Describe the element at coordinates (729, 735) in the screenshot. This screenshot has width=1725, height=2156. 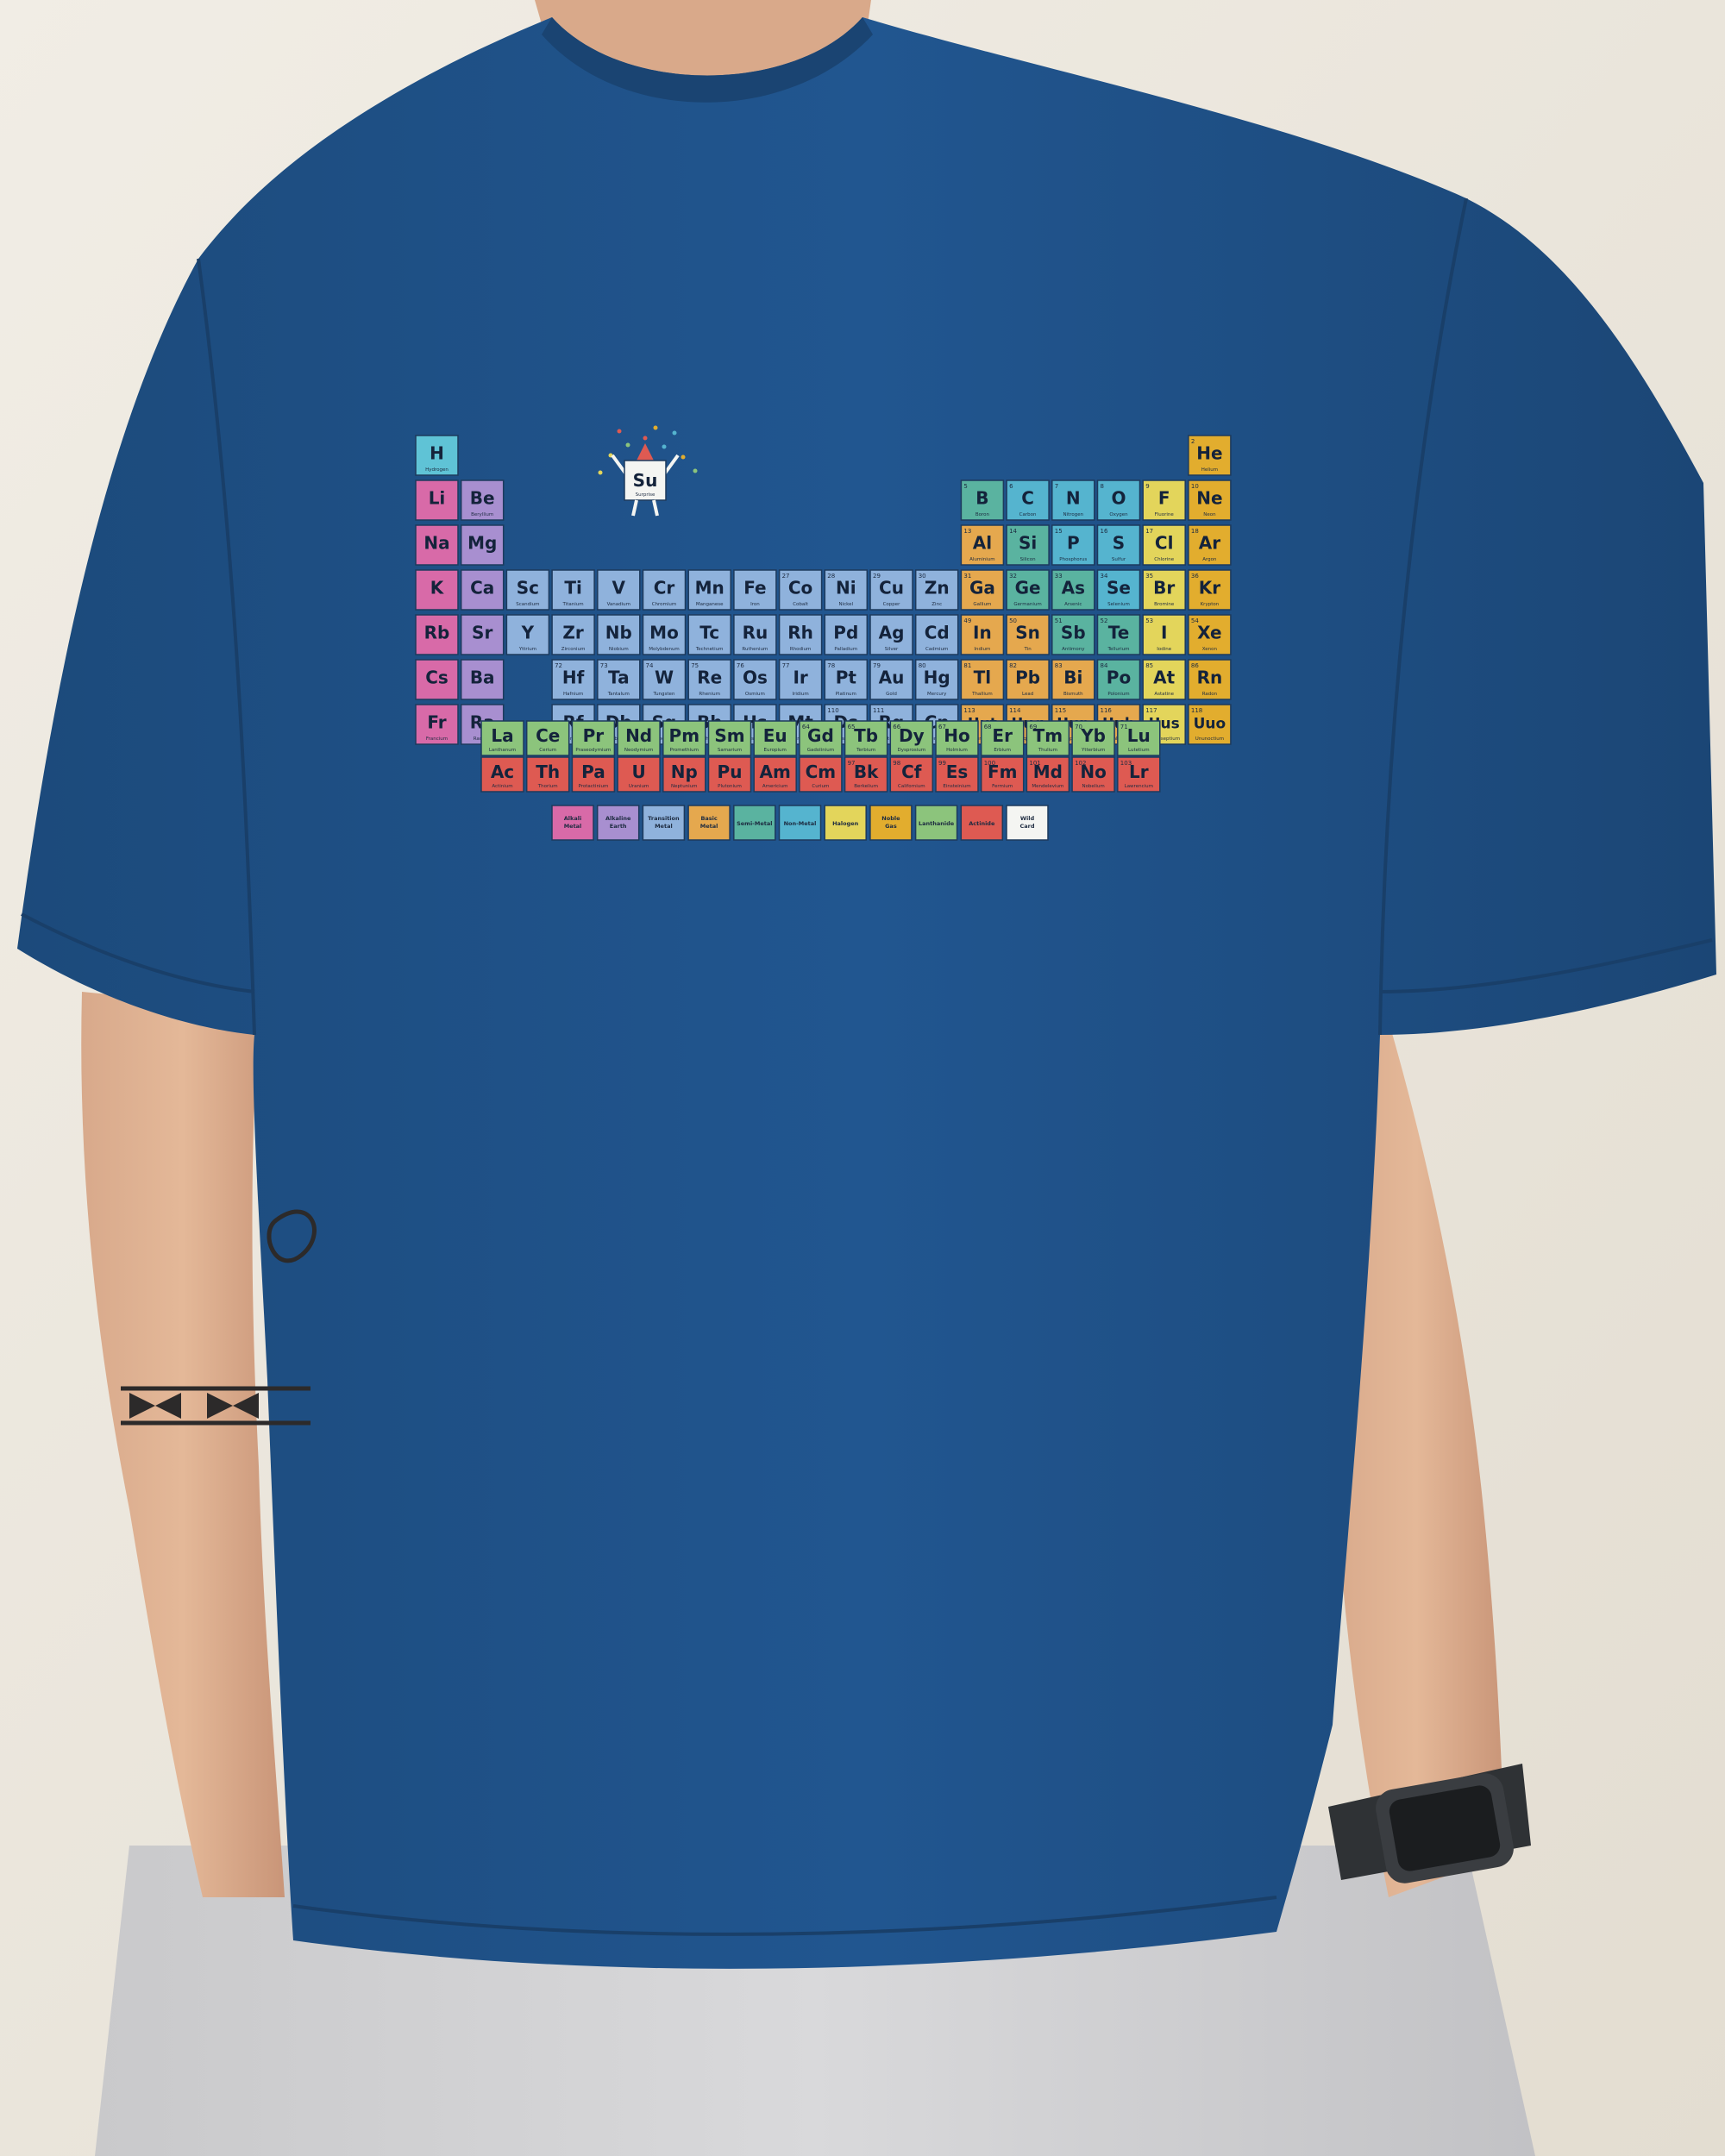
I see `element-symbol: Sm` at that location.